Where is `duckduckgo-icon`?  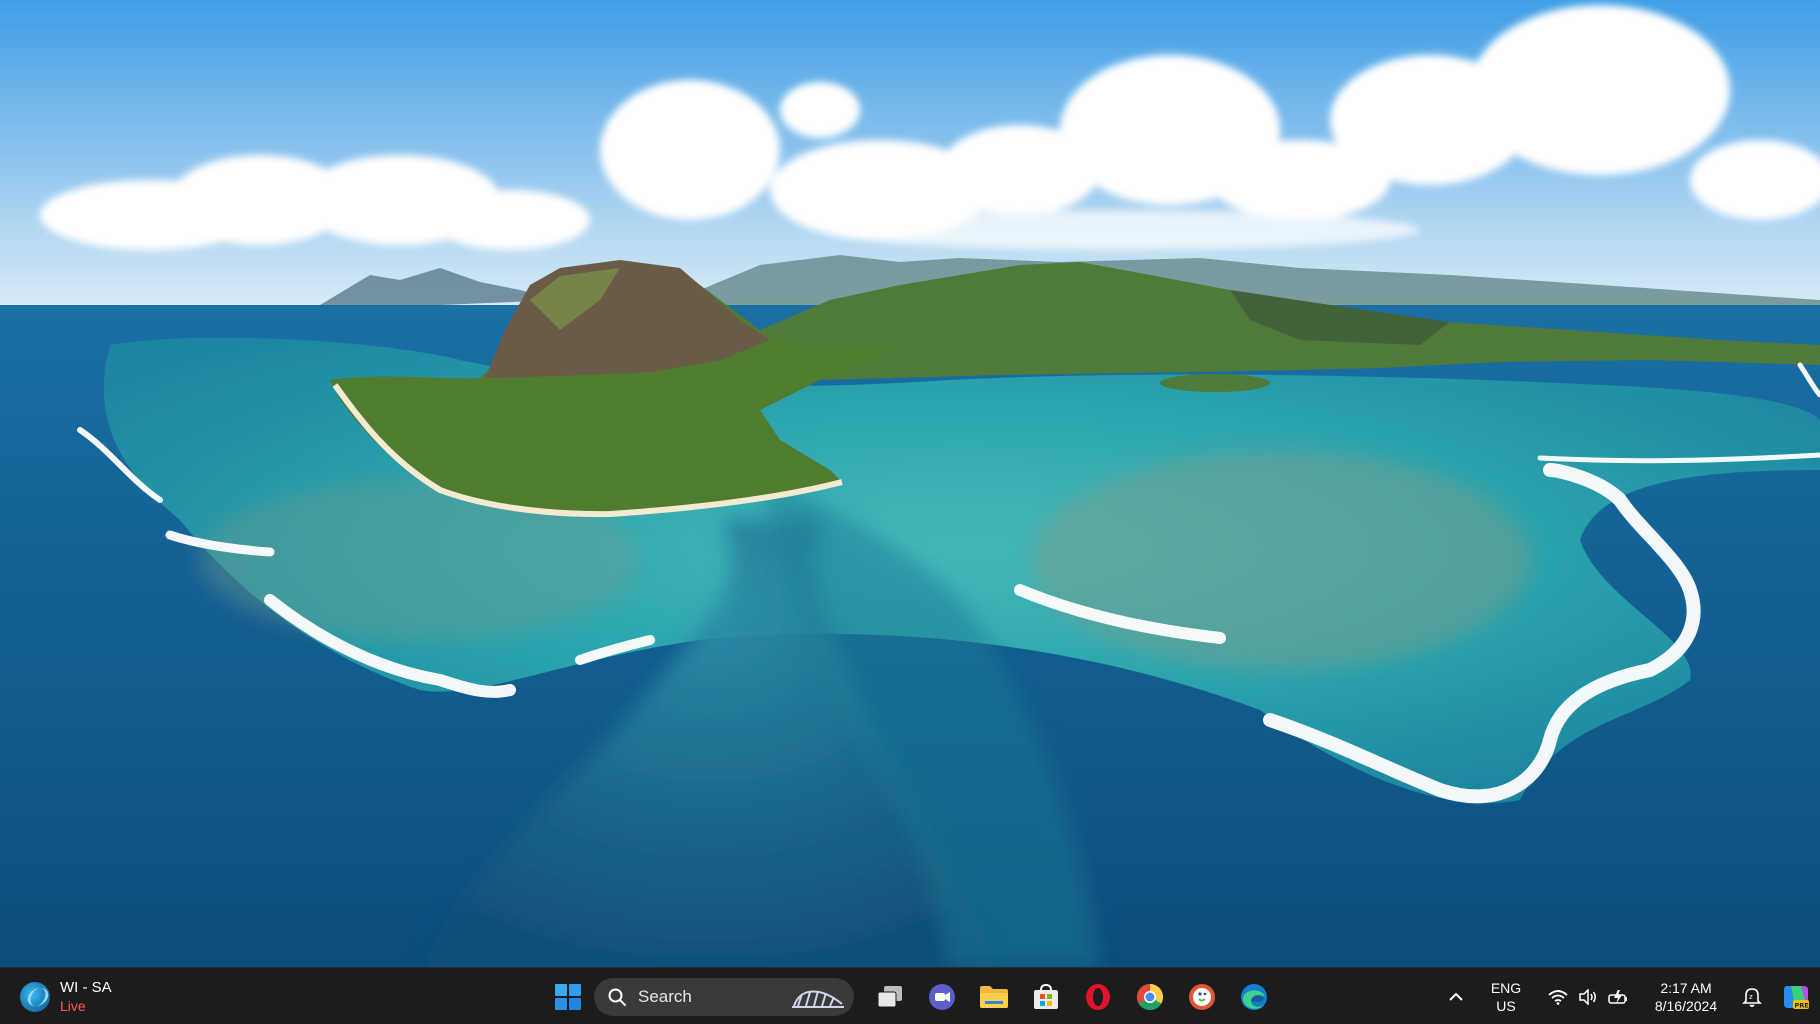 duckduckgo-icon is located at coordinates (1202, 996).